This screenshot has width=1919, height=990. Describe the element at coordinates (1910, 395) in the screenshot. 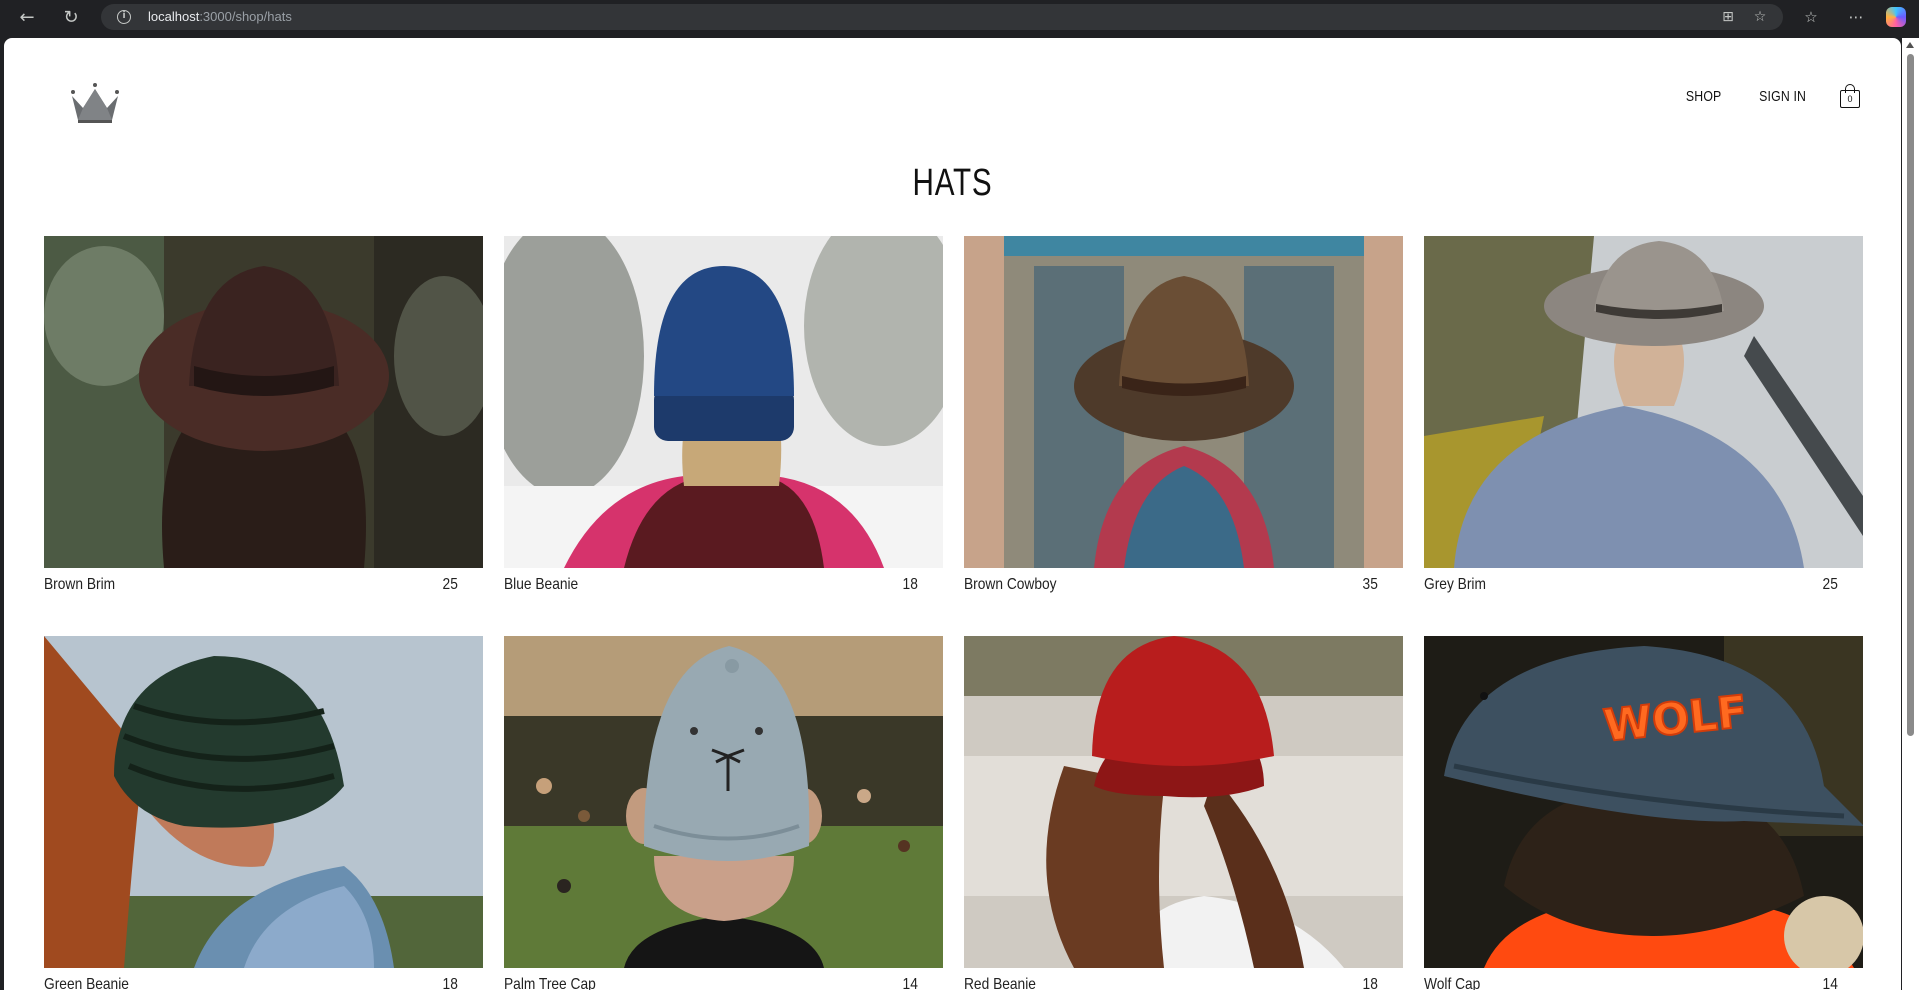

I see `scrollbar-thumb` at that location.